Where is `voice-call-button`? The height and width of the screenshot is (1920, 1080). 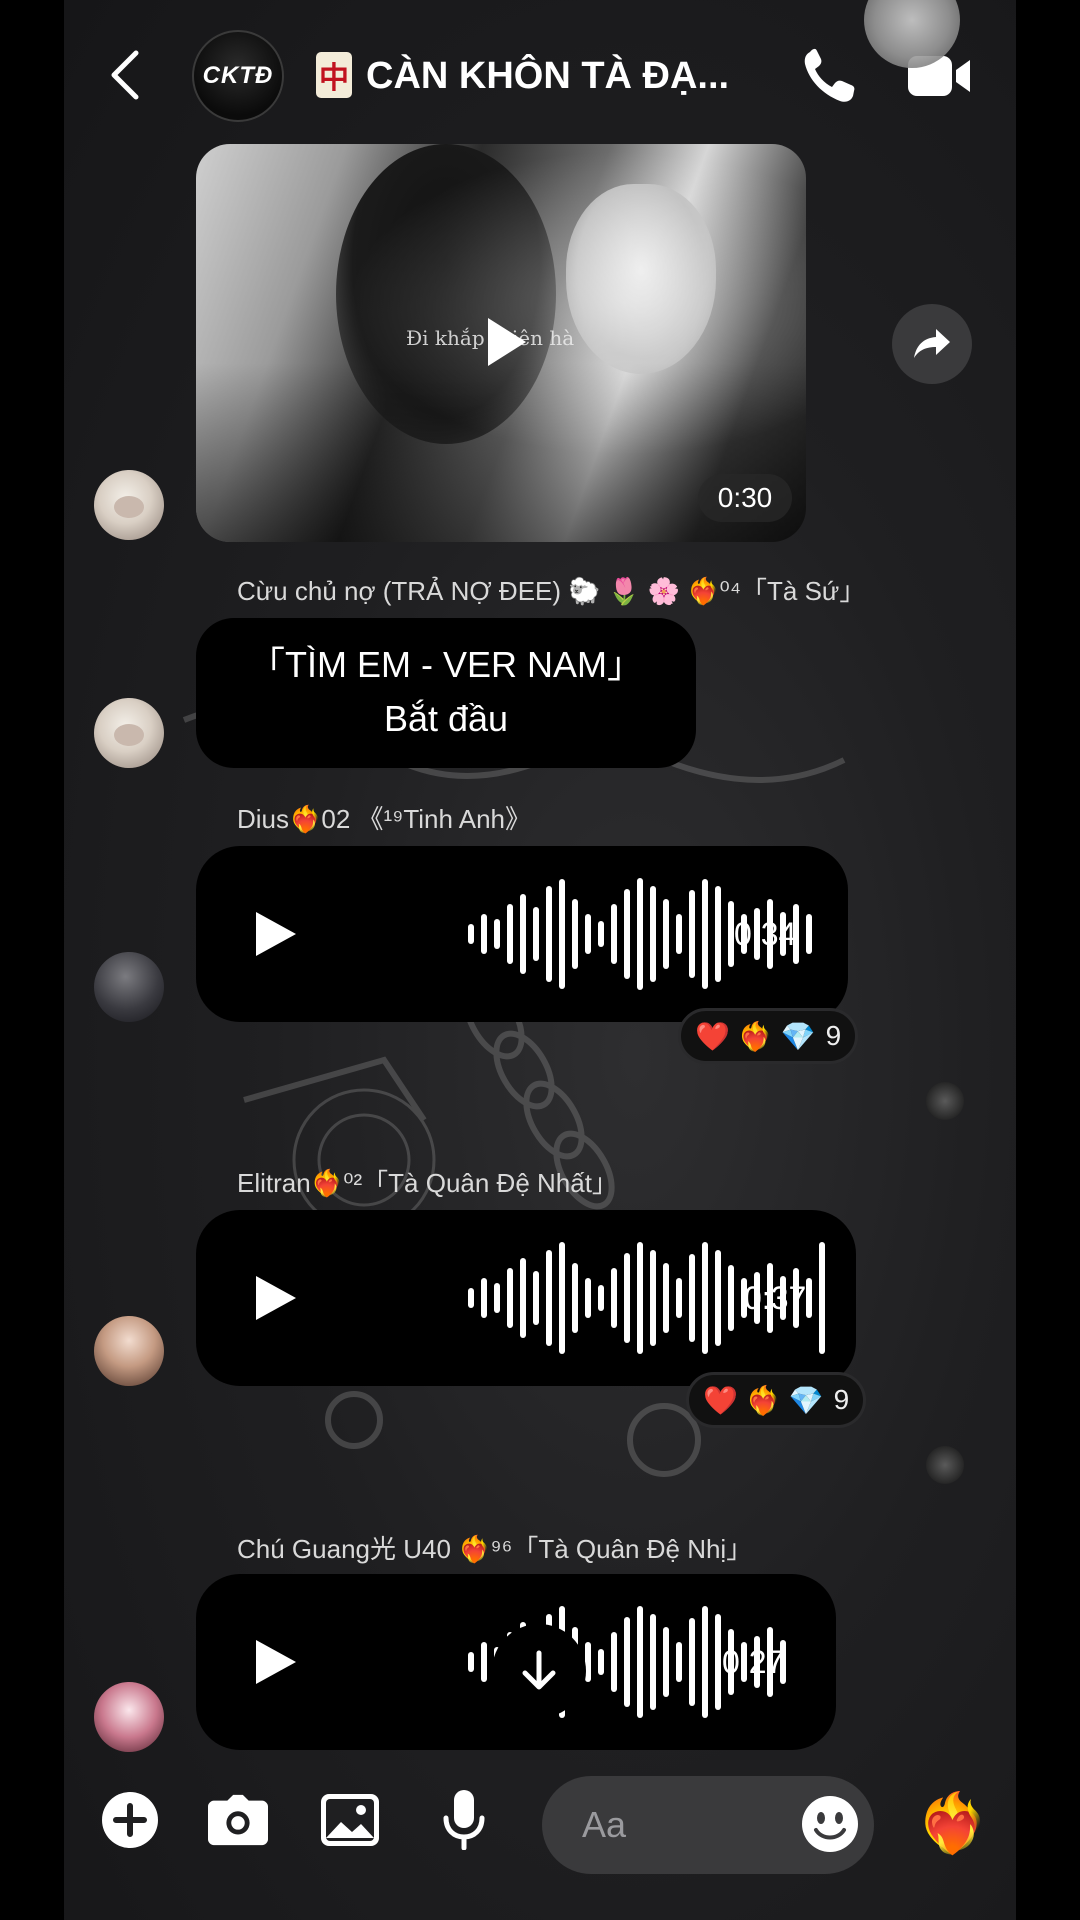
voice-call-button is located at coordinates (829, 76).